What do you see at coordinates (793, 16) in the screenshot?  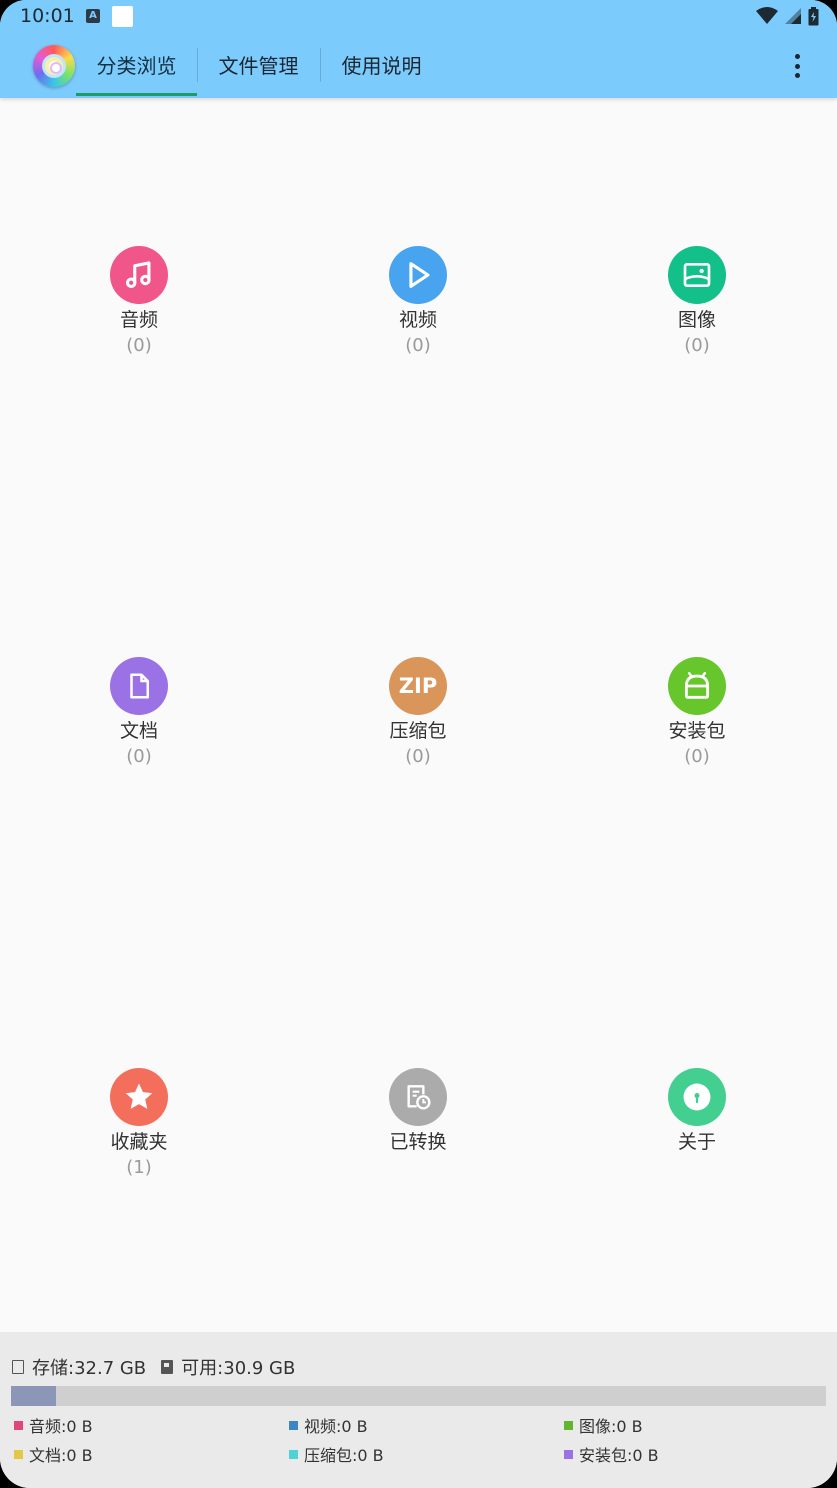 I see `signal-icon` at bounding box center [793, 16].